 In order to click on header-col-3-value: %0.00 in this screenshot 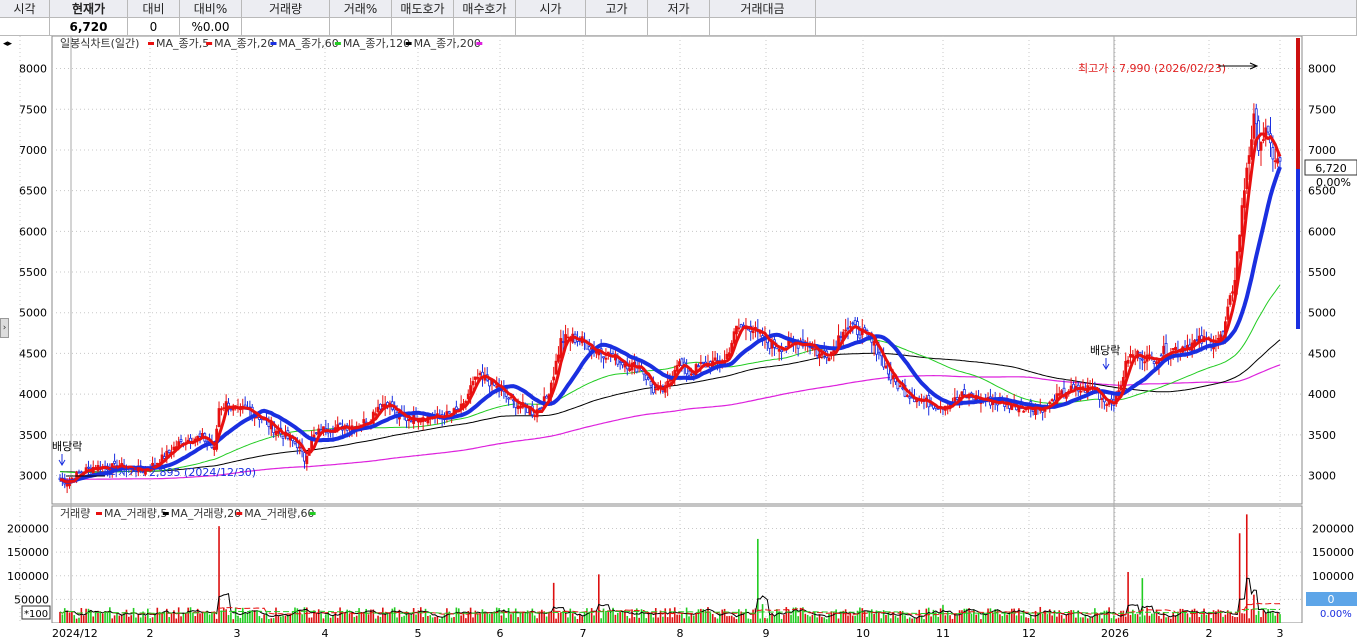, I will do `click(211, 27)`.